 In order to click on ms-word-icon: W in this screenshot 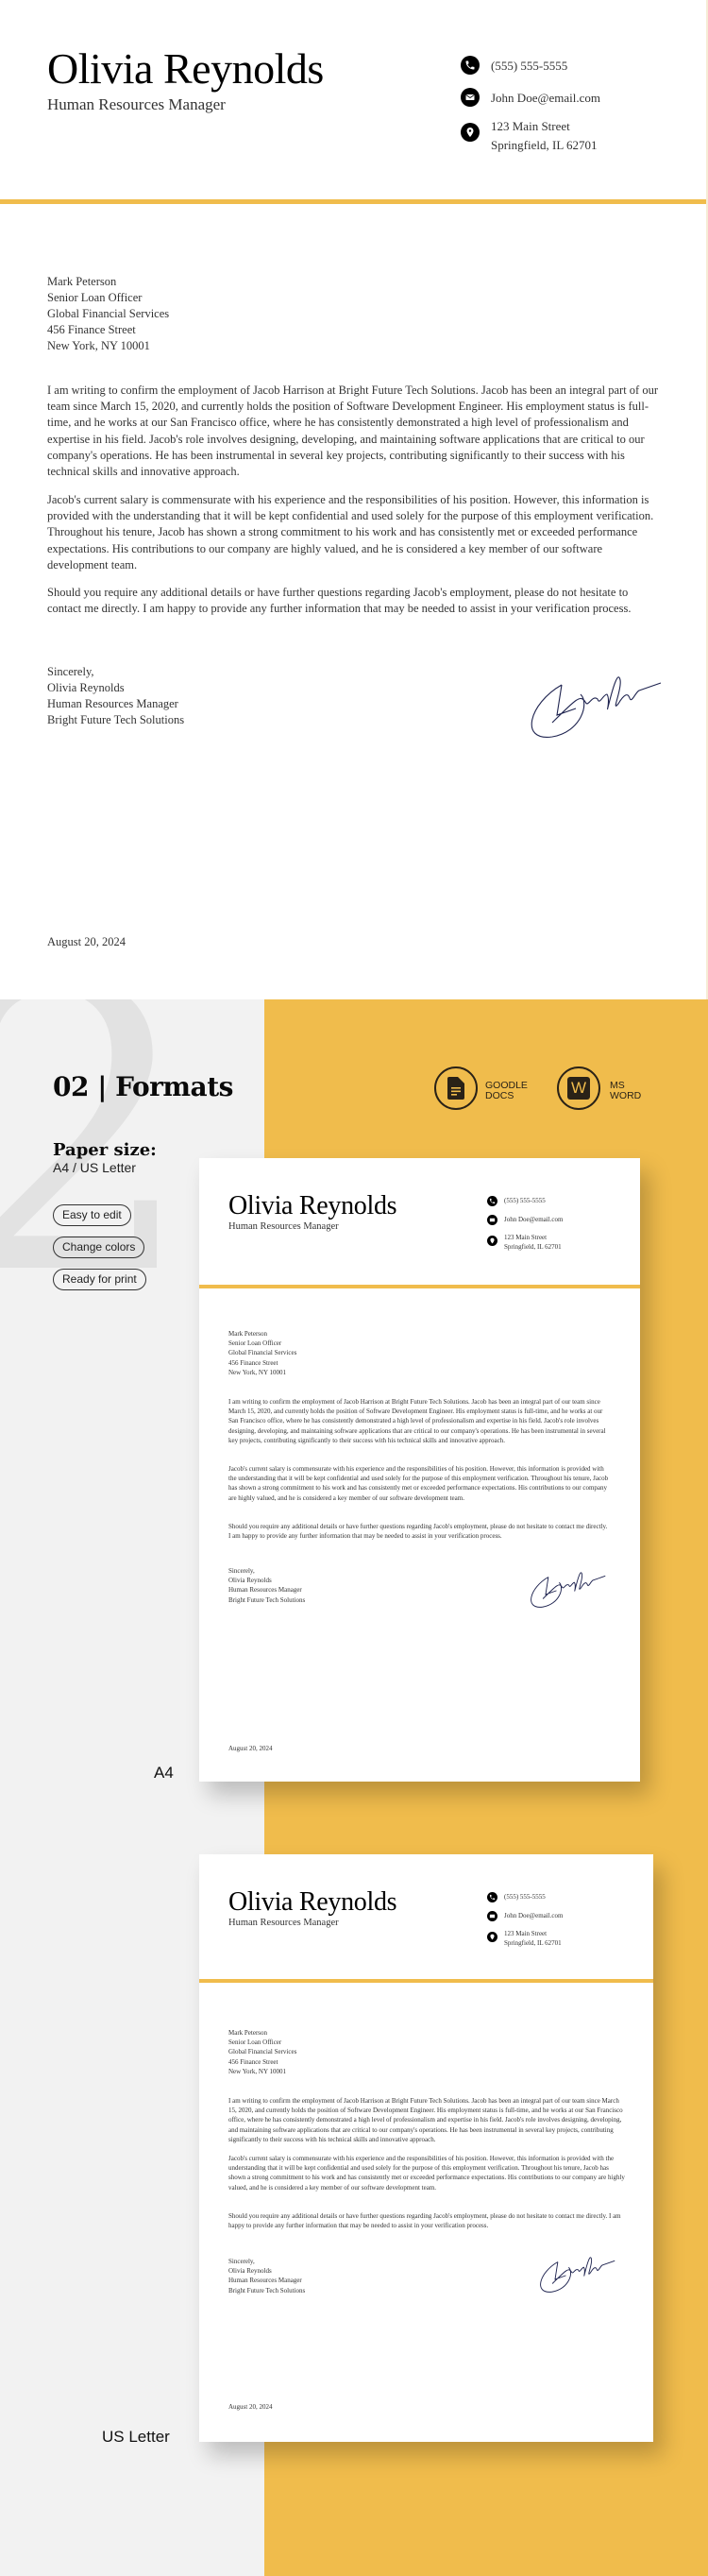, I will do `click(578, 1088)`.